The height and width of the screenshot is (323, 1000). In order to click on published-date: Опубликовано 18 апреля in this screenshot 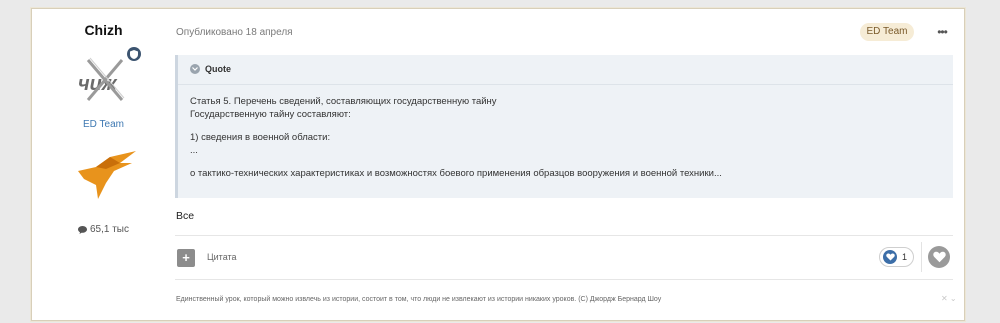, I will do `click(234, 32)`.